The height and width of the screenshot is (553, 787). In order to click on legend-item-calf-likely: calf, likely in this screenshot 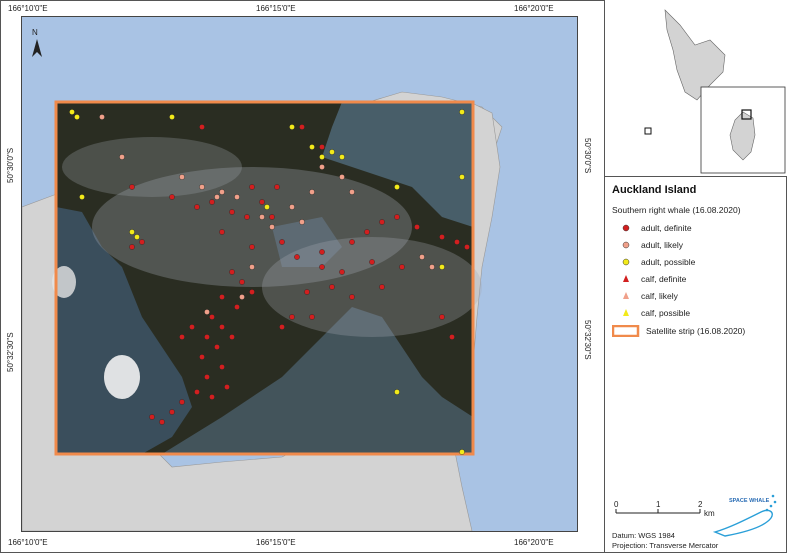, I will do `click(649, 296)`.